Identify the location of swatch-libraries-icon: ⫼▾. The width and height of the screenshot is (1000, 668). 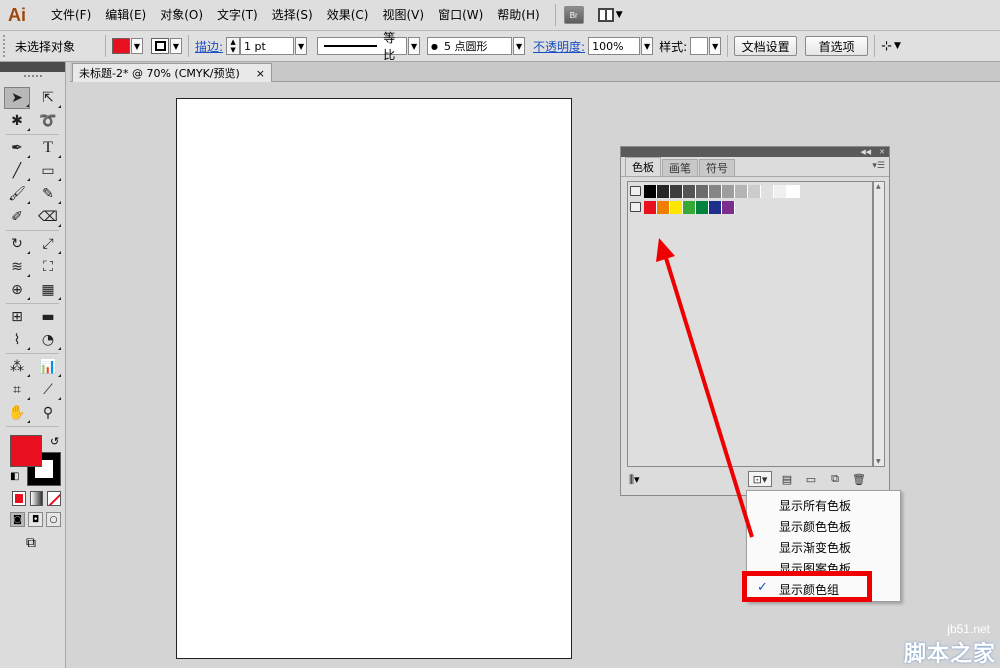
(634, 480).